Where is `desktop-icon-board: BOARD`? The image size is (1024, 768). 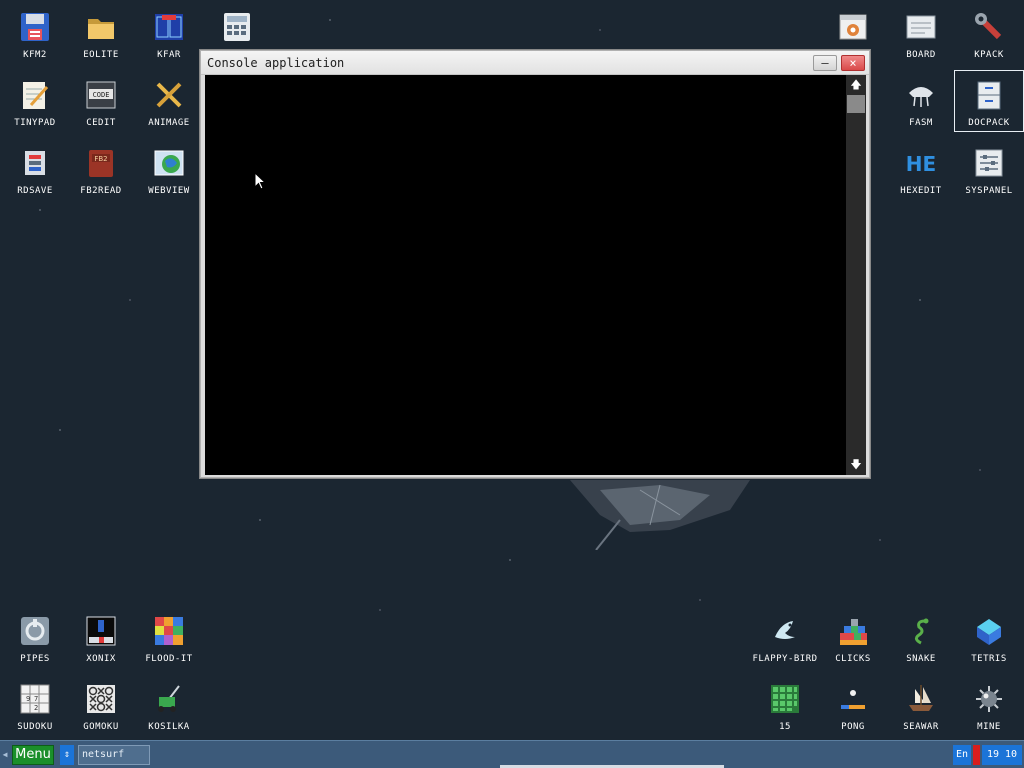
desktop-icon-board: BOARD is located at coordinates (921, 33).